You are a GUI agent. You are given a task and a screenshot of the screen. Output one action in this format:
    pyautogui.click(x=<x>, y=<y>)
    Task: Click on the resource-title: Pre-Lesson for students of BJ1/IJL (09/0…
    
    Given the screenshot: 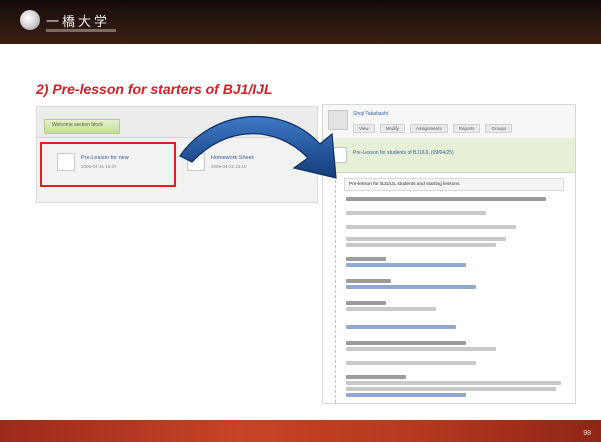 What is the action you would take?
    pyautogui.click(x=403, y=153)
    